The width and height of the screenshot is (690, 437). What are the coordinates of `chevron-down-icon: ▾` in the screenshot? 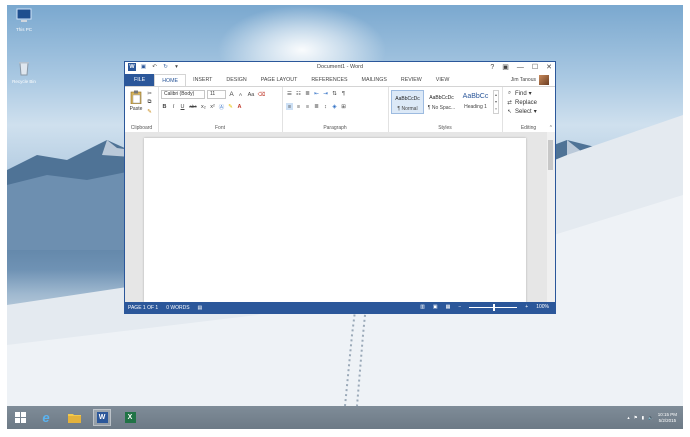 It's located at (530, 94).